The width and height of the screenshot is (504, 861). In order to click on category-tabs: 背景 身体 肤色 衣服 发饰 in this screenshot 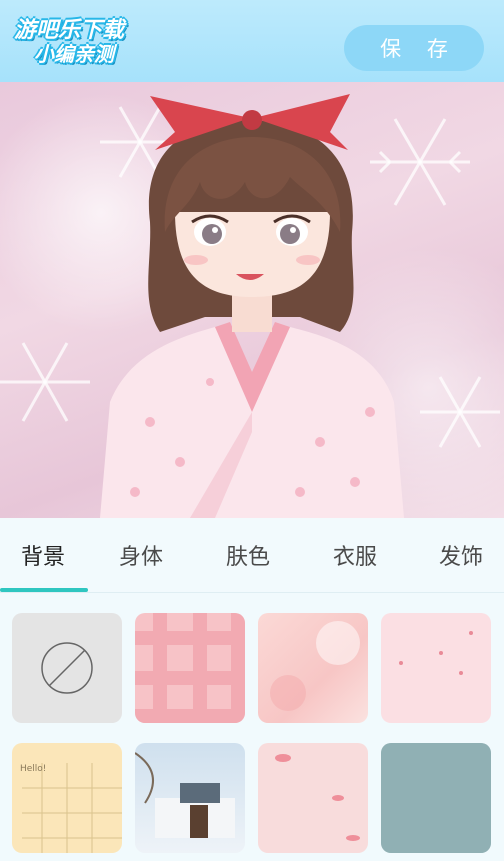, I will do `click(252, 555)`.